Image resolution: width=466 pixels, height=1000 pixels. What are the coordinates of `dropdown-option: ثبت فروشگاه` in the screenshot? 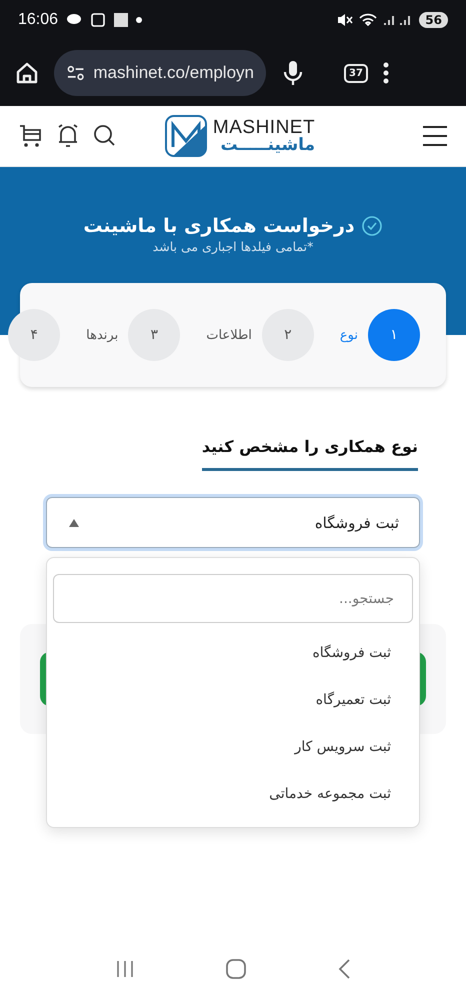 It's located at (233, 652).